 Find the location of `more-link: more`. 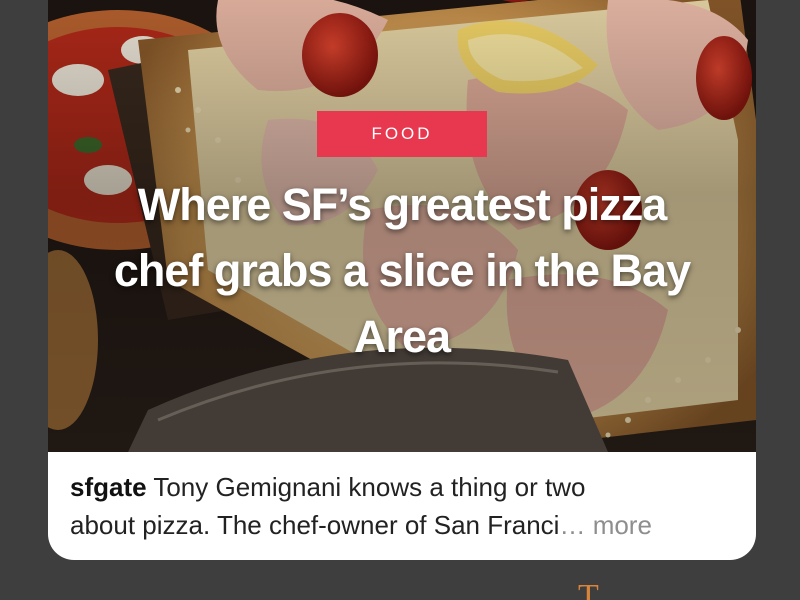

more-link: more is located at coordinates (618, 525).